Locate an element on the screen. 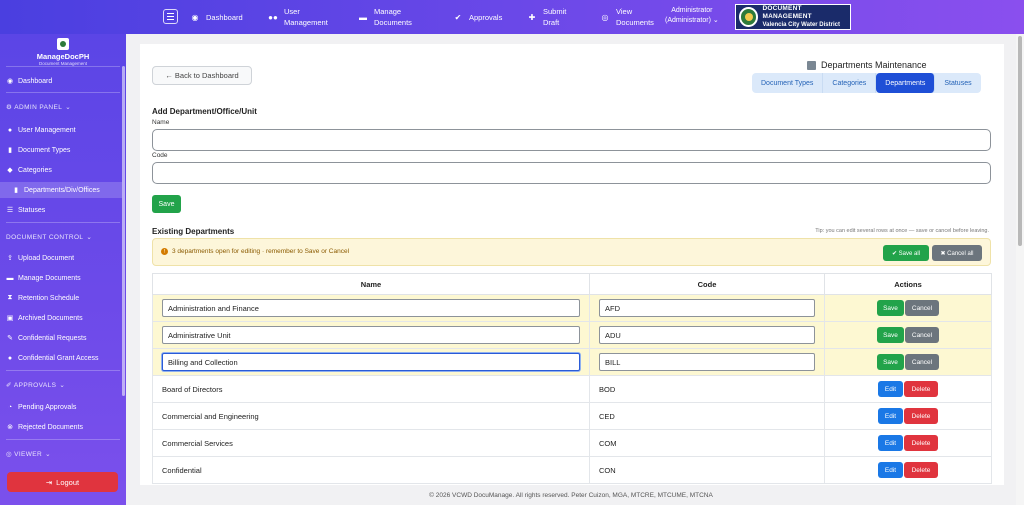 The height and width of the screenshot is (505, 1024). section-viewer: ◎ VIEWER ⌄ is located at coordinates (28, 454).